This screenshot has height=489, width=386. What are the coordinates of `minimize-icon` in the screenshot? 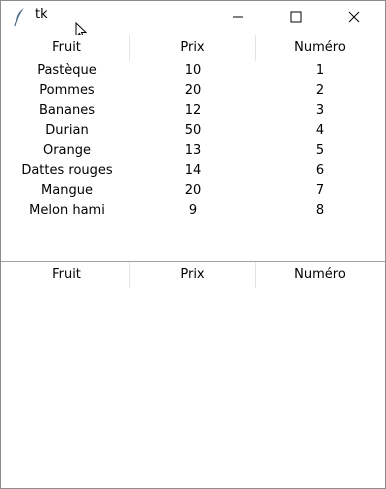 It's located at (238, 17).